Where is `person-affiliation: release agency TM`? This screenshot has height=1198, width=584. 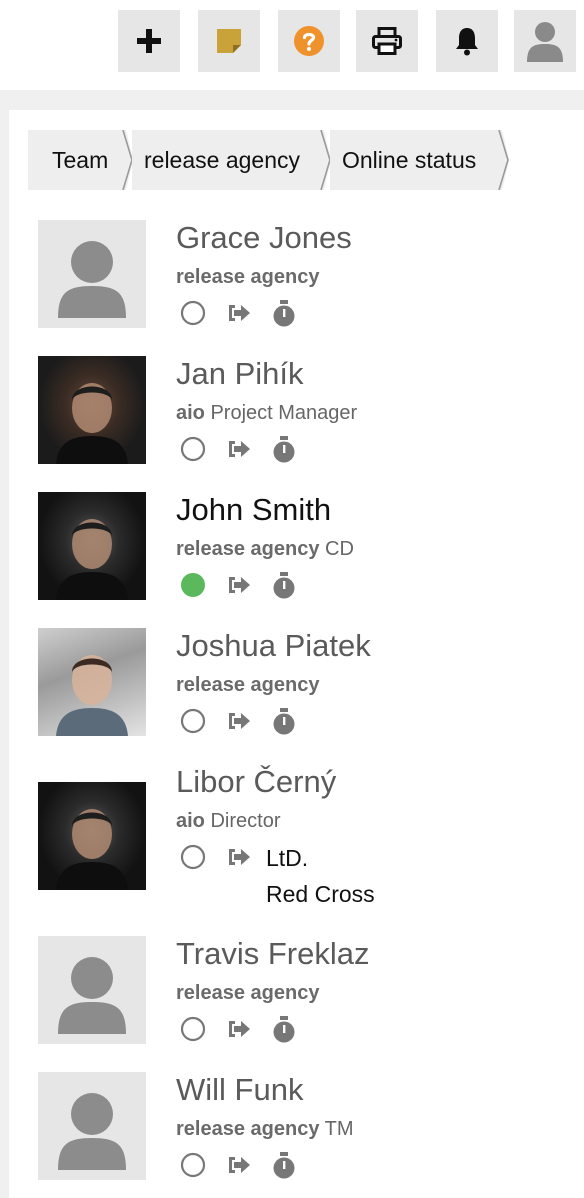 person-affiliation: release agency TM is located at coordinates (265, 1129).